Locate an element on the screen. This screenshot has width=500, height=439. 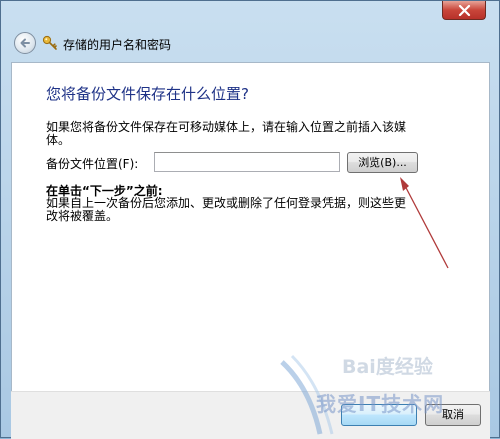
backup-location-label: 备份文件位置(F): is located at coordinates (92, 164).